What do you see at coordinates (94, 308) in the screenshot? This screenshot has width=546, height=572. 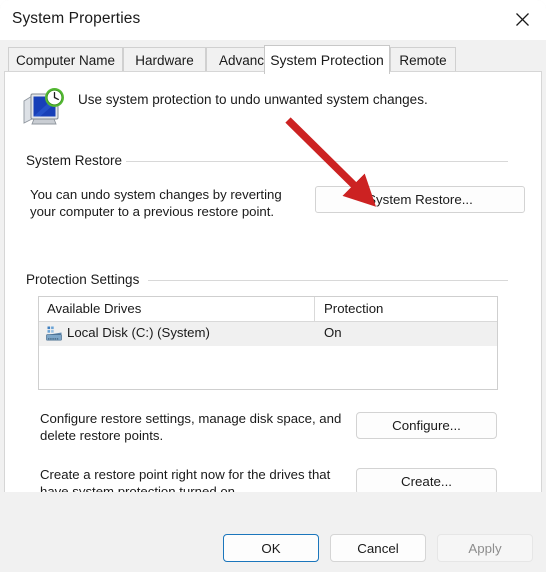 I see `column-header-available-drives: Available Drives` at bounding box center [94, 308].